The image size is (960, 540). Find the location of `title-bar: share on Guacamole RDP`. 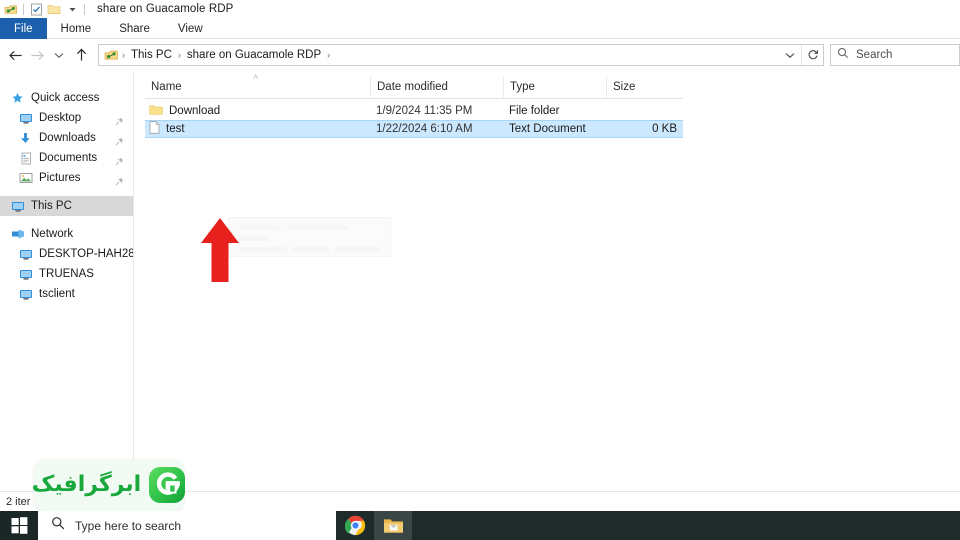

title-bar: share on Guacamole RDP is located at coordinates (480, 9).